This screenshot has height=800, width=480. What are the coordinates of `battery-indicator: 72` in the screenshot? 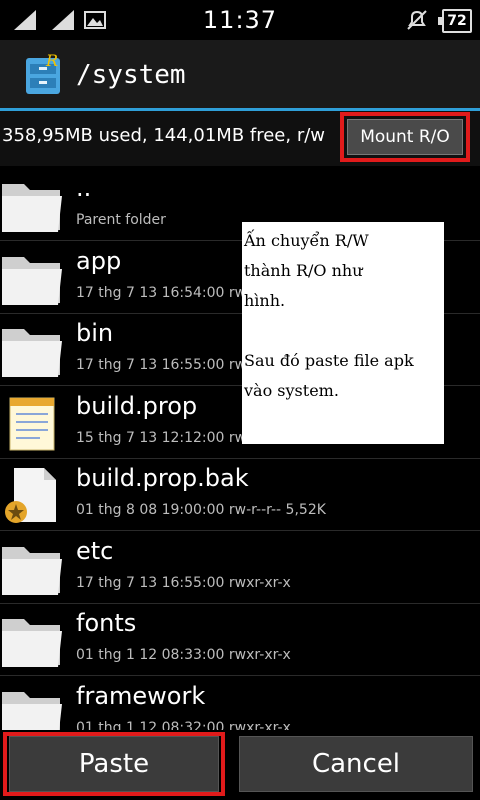 It's located at (455, 21).